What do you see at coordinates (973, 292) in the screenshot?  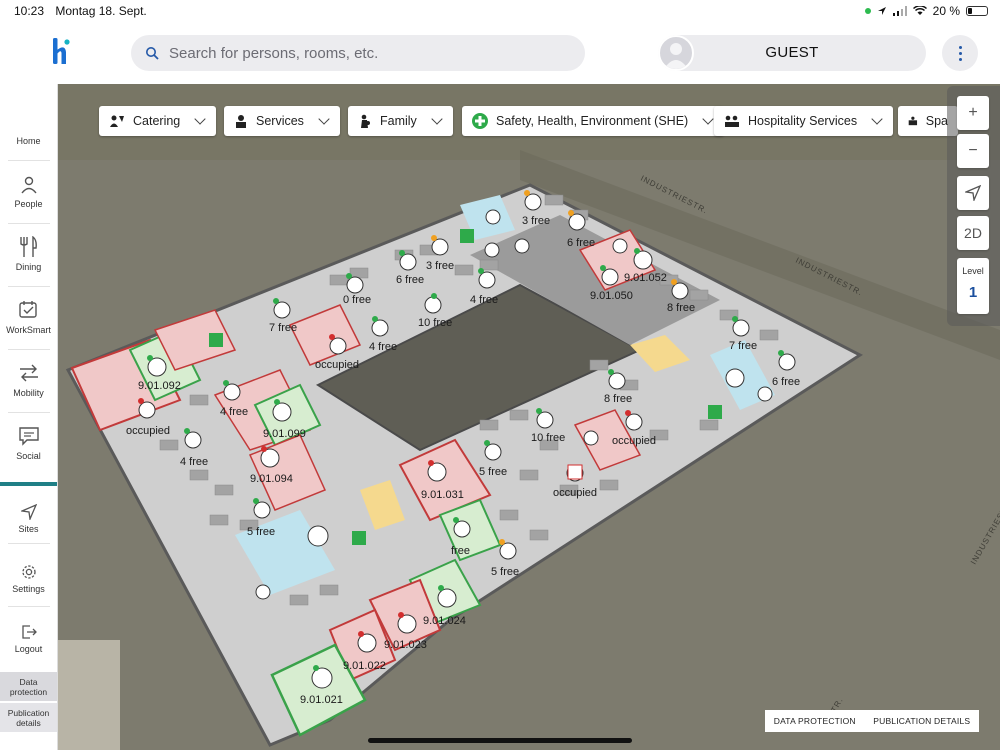 I see `level-value: 1` at bounding box center [973, 292].